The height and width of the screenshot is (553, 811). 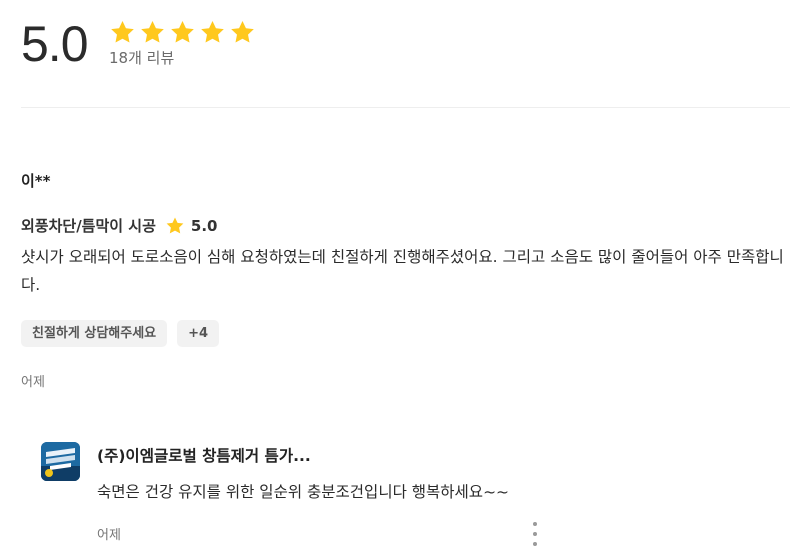 I want to click on service-name: 외풍차단/틈막이 시공, so click(x=88, y=226).